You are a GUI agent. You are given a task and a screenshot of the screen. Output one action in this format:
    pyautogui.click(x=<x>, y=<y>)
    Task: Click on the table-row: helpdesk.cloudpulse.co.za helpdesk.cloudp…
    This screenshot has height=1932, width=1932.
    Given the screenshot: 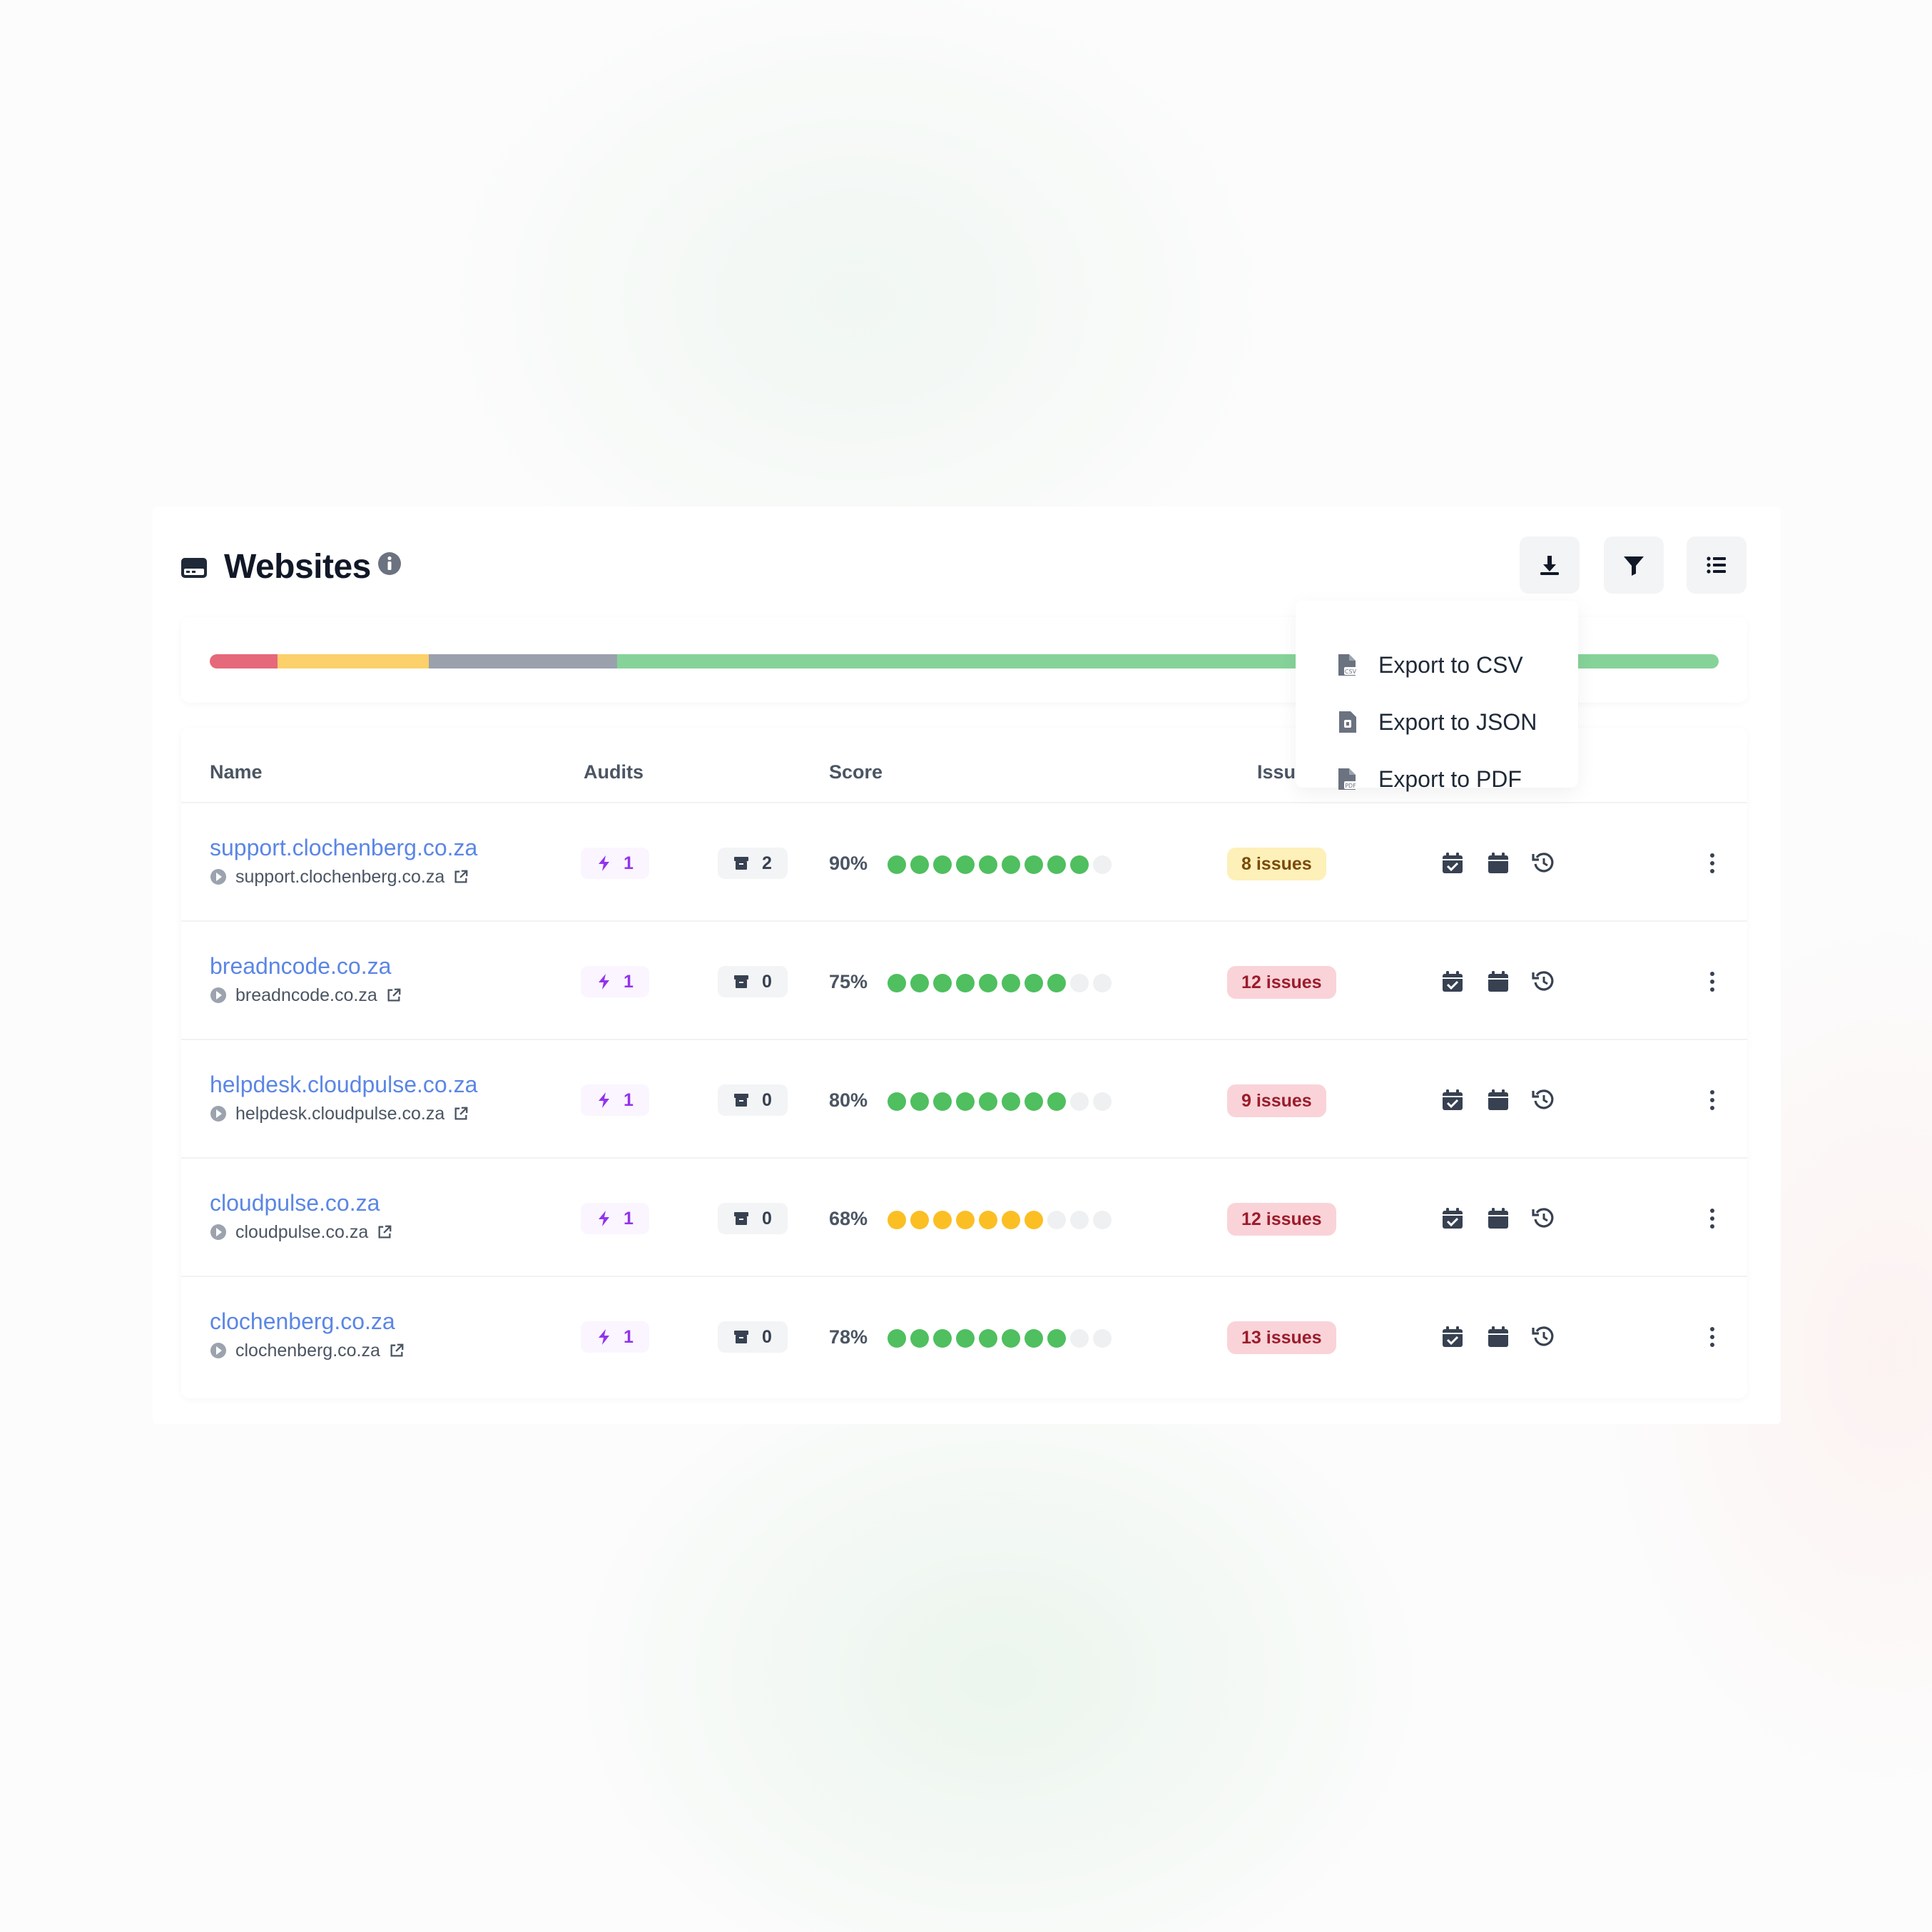 What is the action you would take?
    pyautogui.click(x=964, y=1099)
    